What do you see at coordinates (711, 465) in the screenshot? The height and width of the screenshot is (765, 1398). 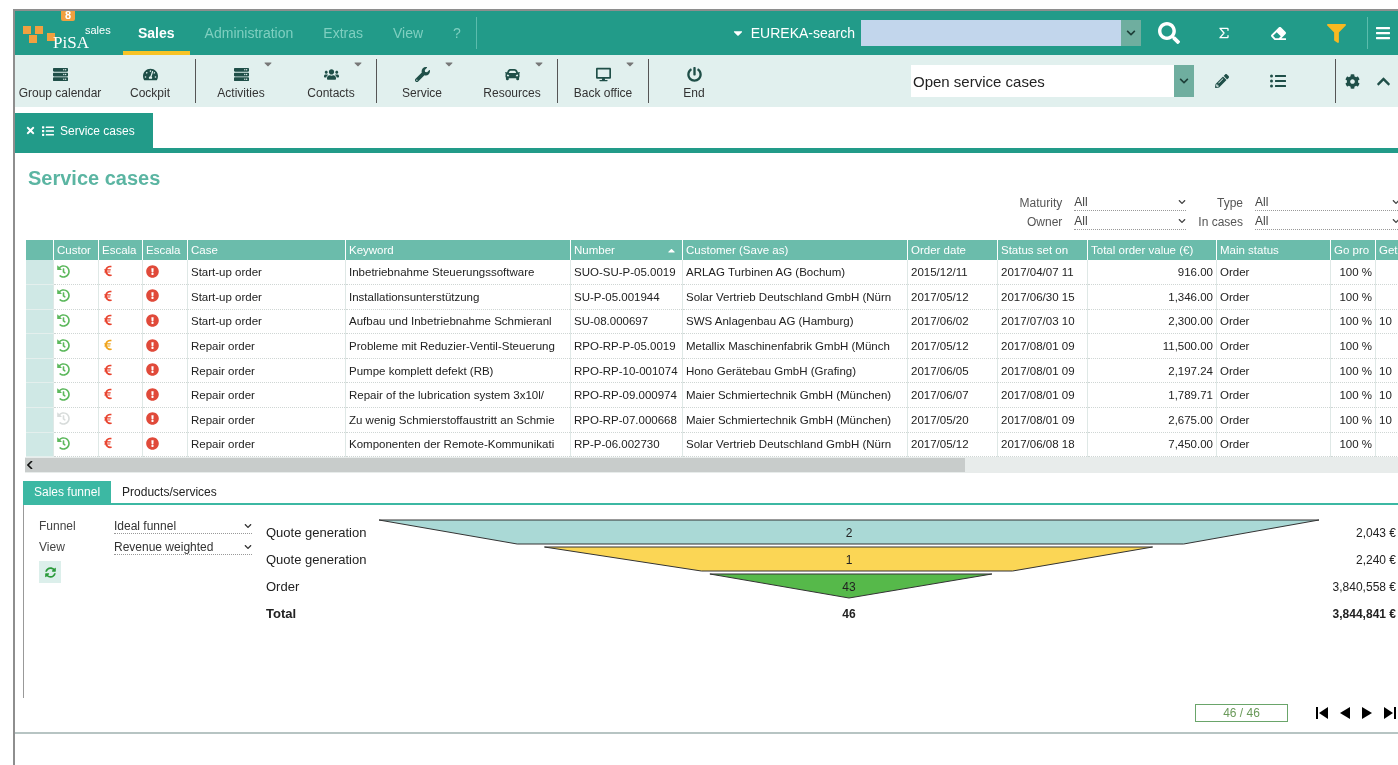 I see `horizontal-scrollbar` at bounding box center [711, 465].